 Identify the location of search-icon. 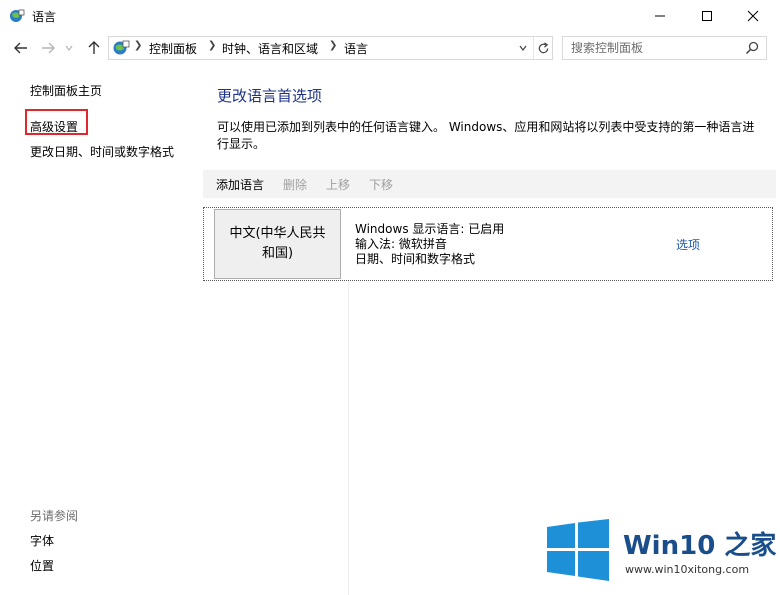
(752, 48).